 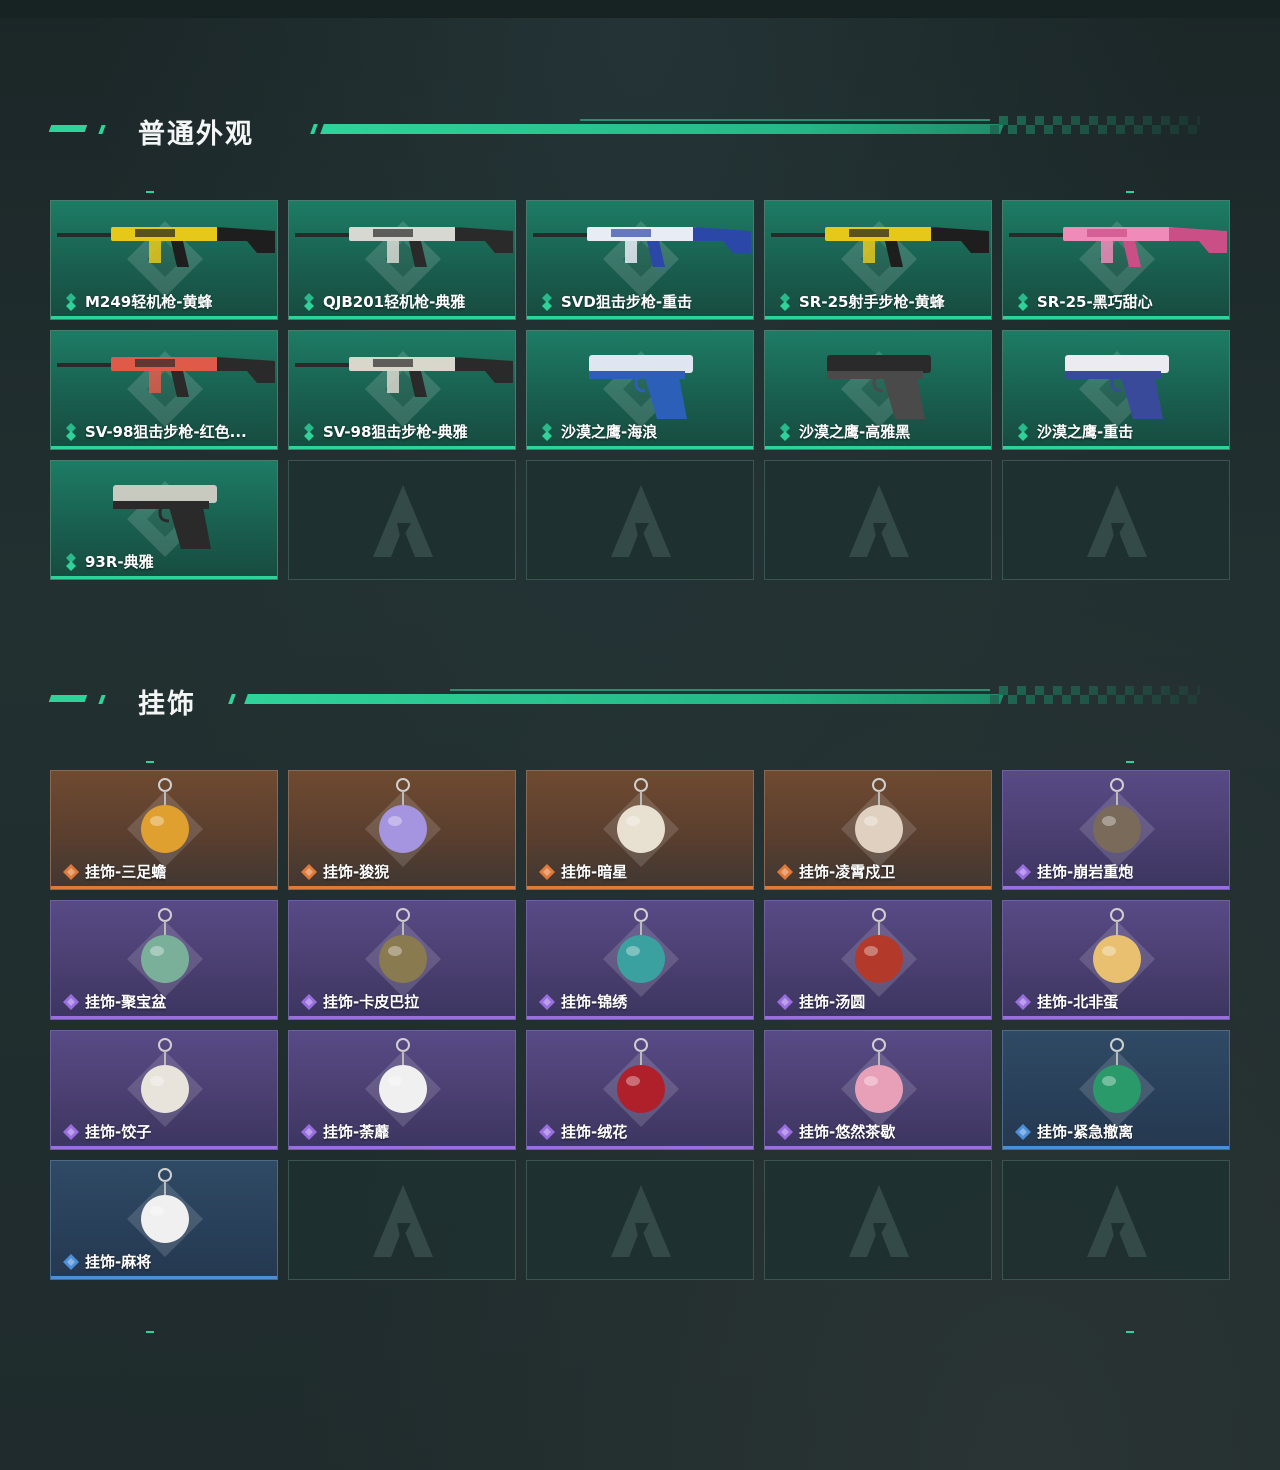 I want to click on rifle-pink-icon, so click(x=1118, y=247).